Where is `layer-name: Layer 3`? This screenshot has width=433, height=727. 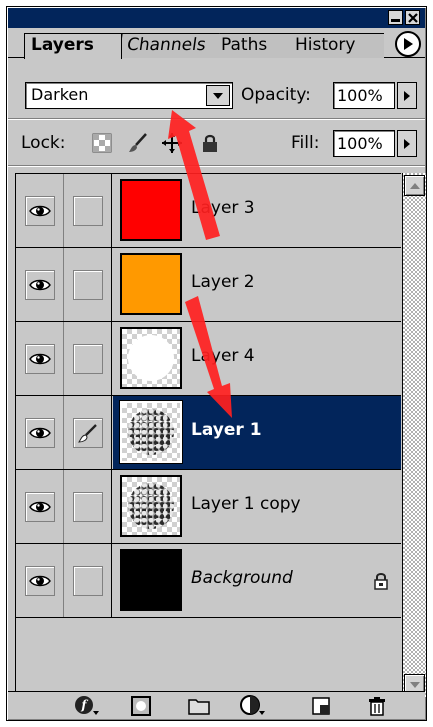
layer-name: Layer 3 is located at coordinates (223, 208).